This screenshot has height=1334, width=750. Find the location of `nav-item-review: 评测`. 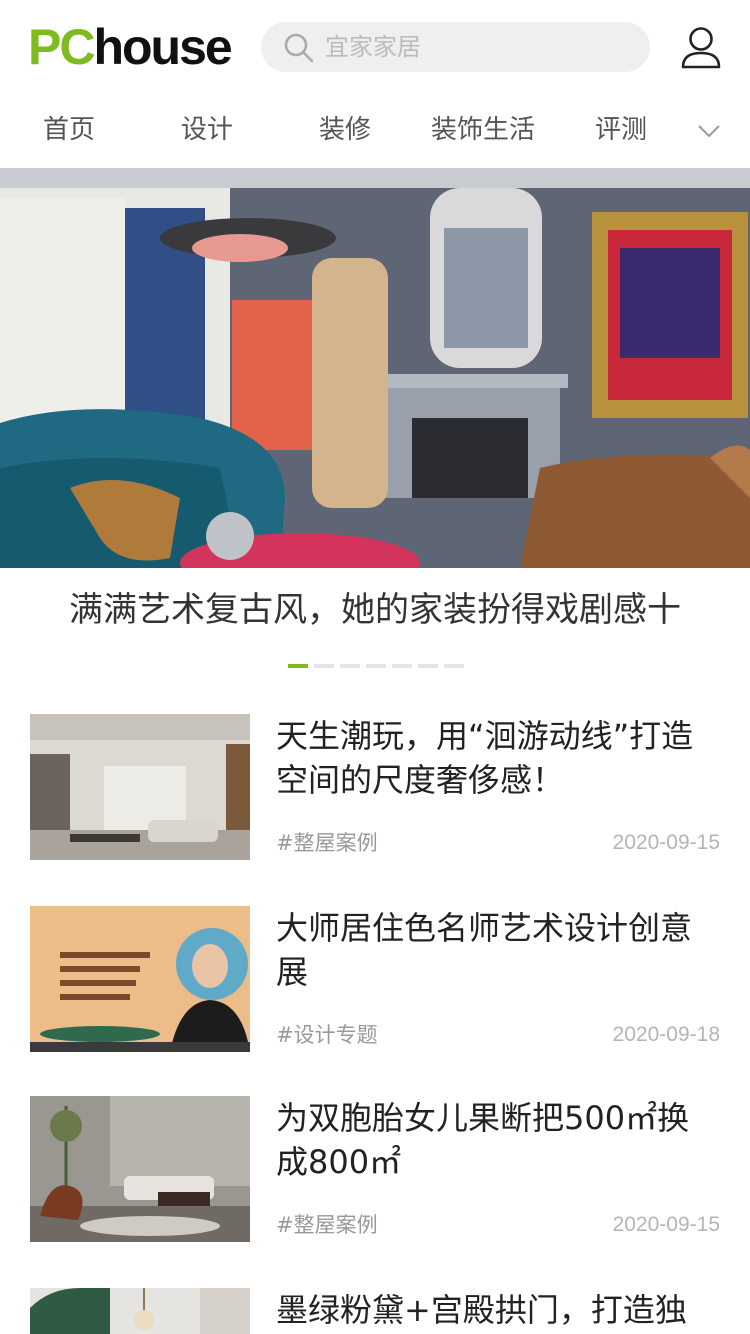

nav-item-review: 评测 is located at coordinates (621, 130).